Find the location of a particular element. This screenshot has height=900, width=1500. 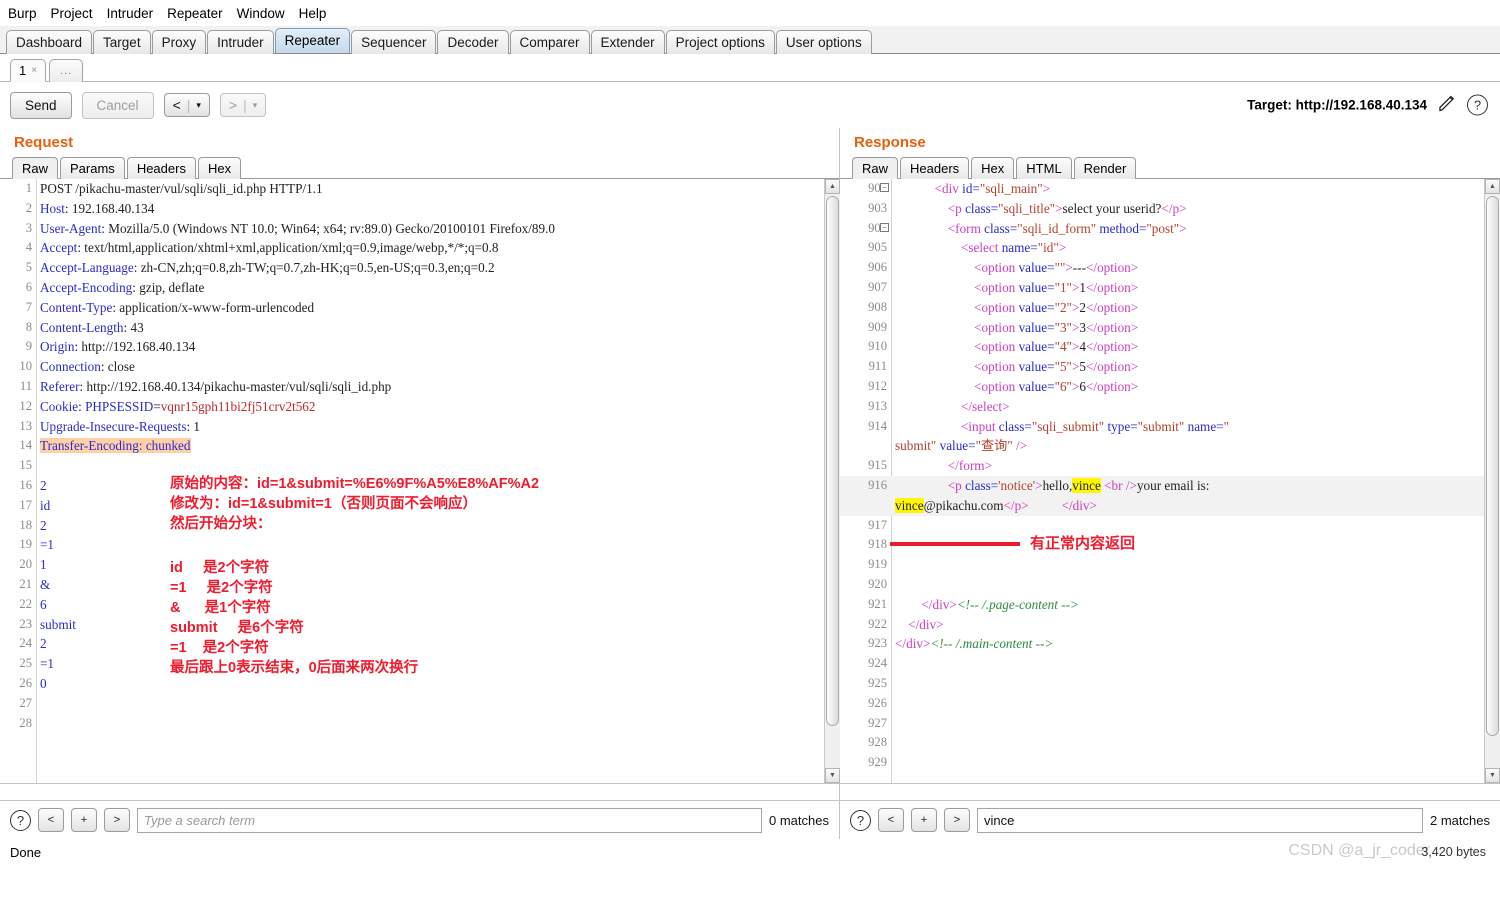

code-line: 21 & is located at coordinates (412, 585).